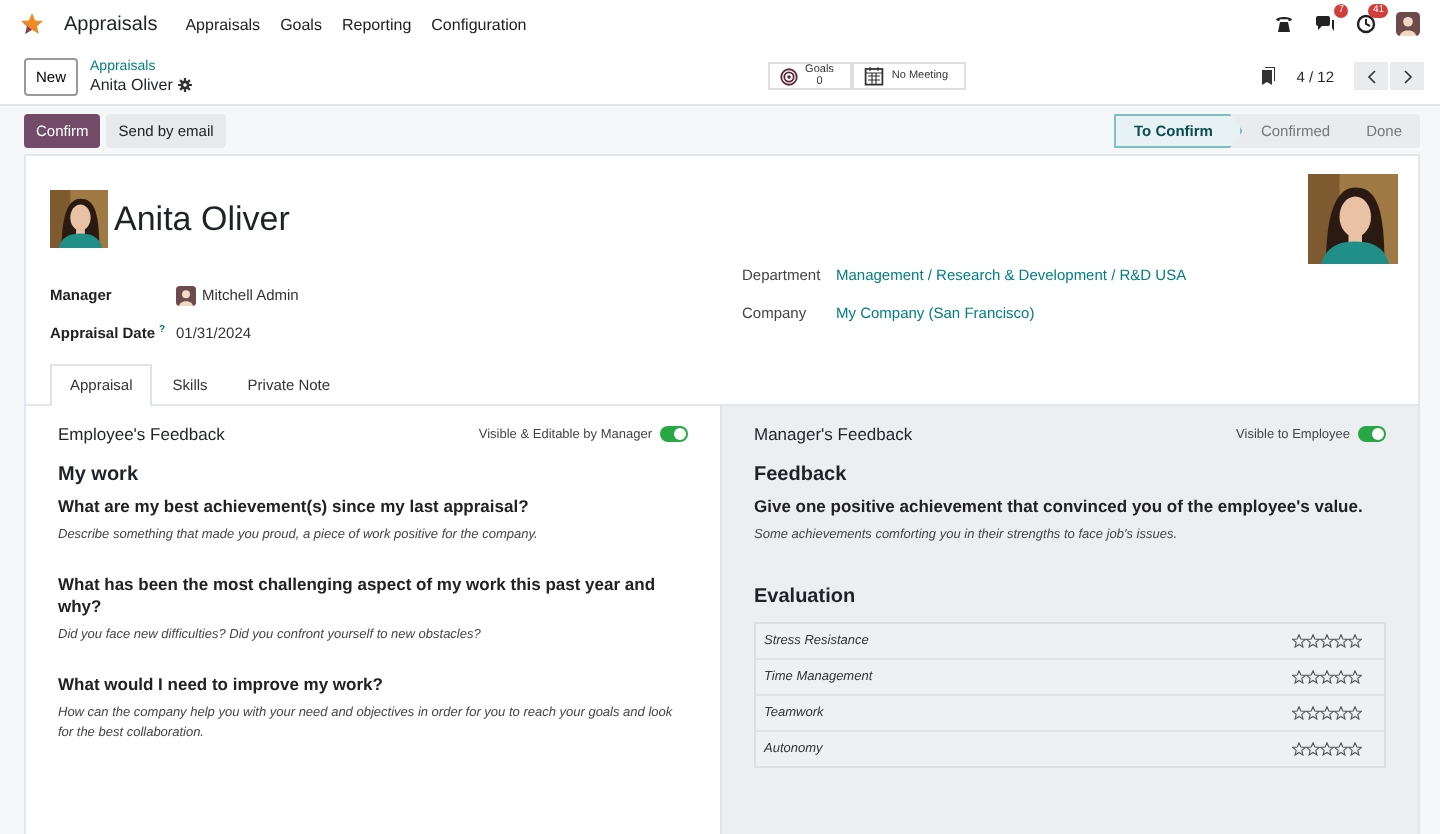 This screenshot has height=834, width=1440. I want to click on target-icon, so click(788, 76).